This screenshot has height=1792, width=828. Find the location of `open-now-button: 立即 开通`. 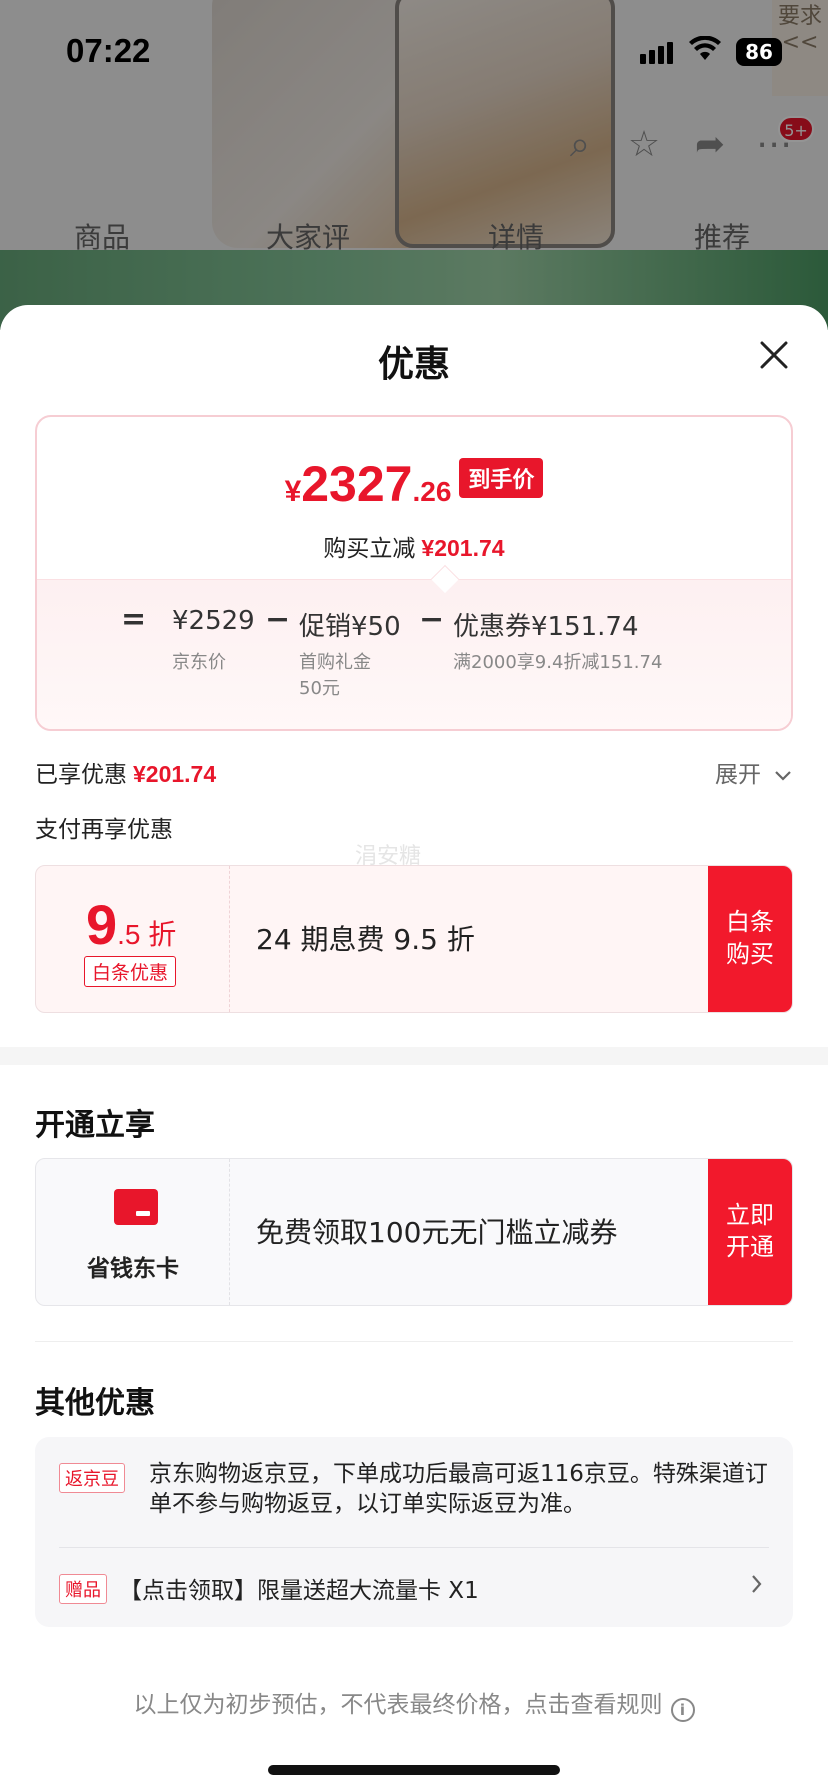

open-now-button: 立即 开通 is located at coordinates (750, 1232).